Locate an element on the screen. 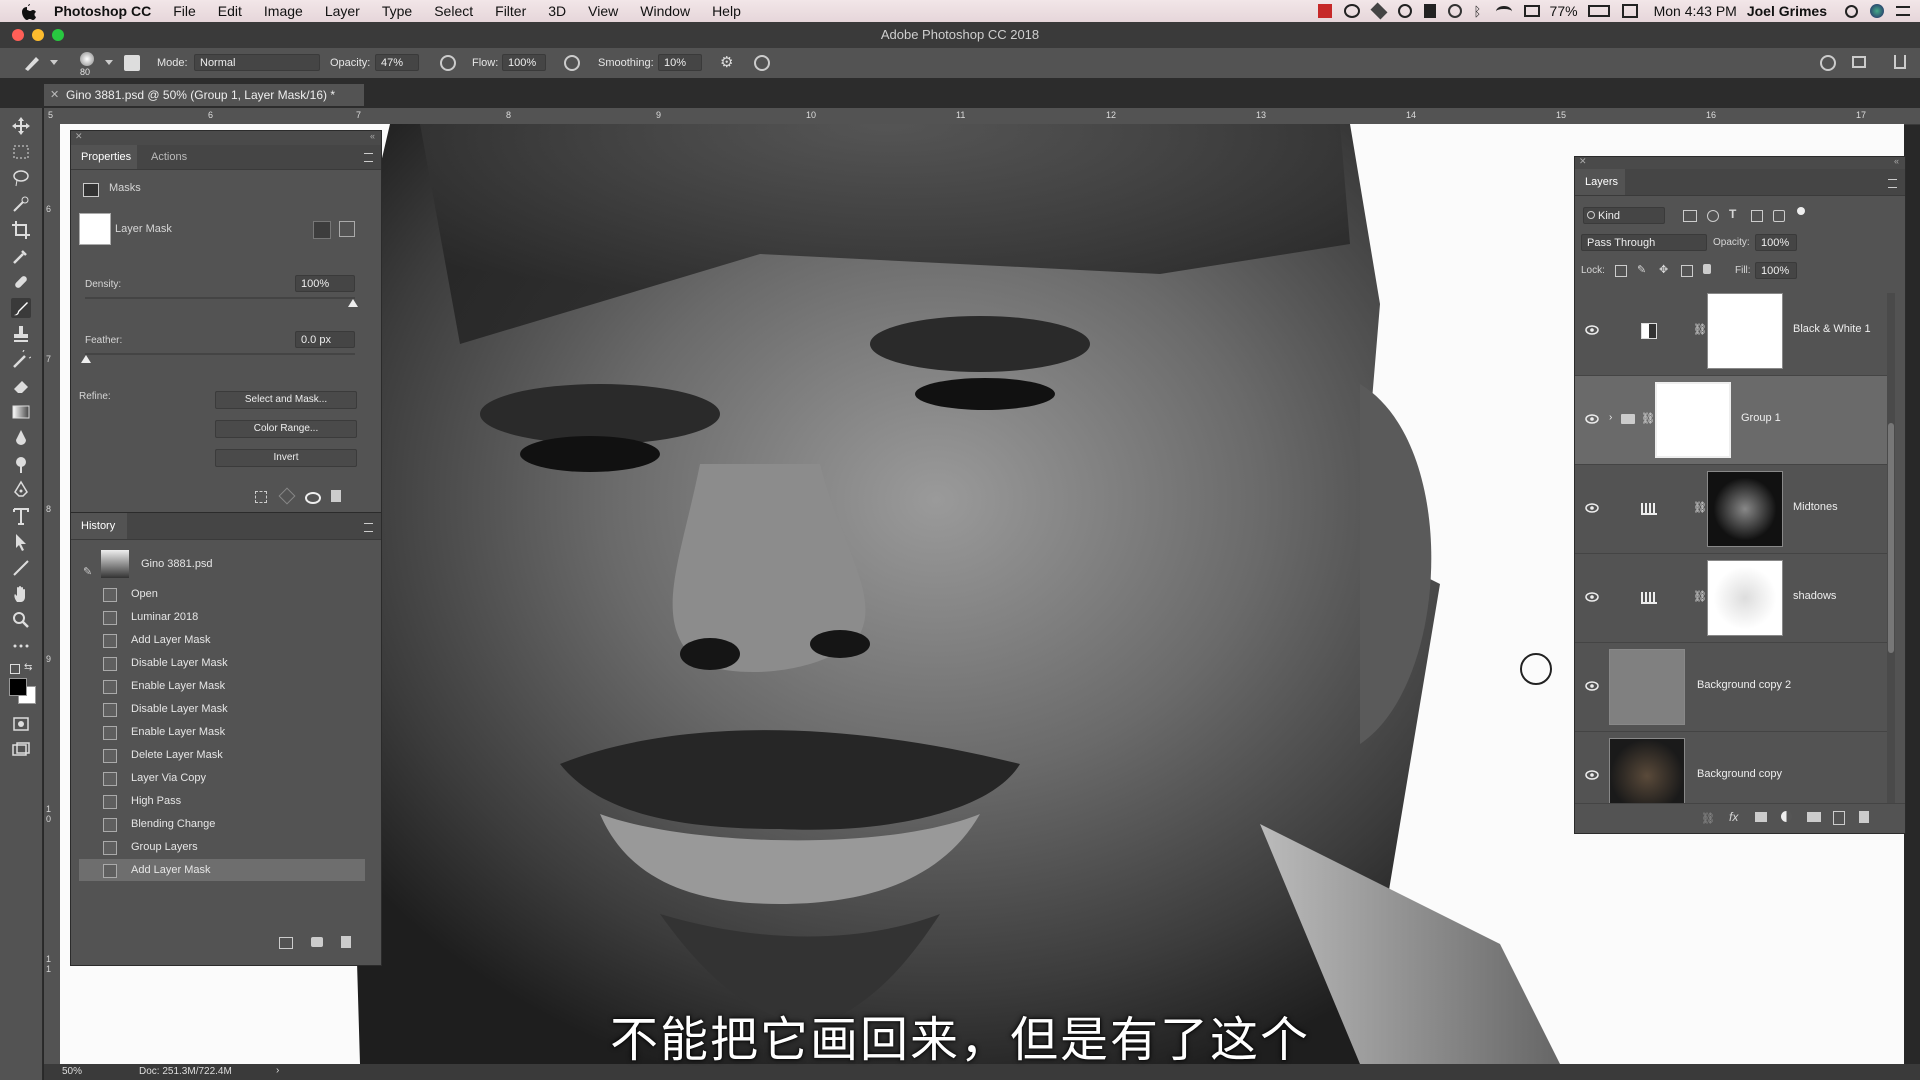  layers-scrollbar is located at coordinates (1891, 548).